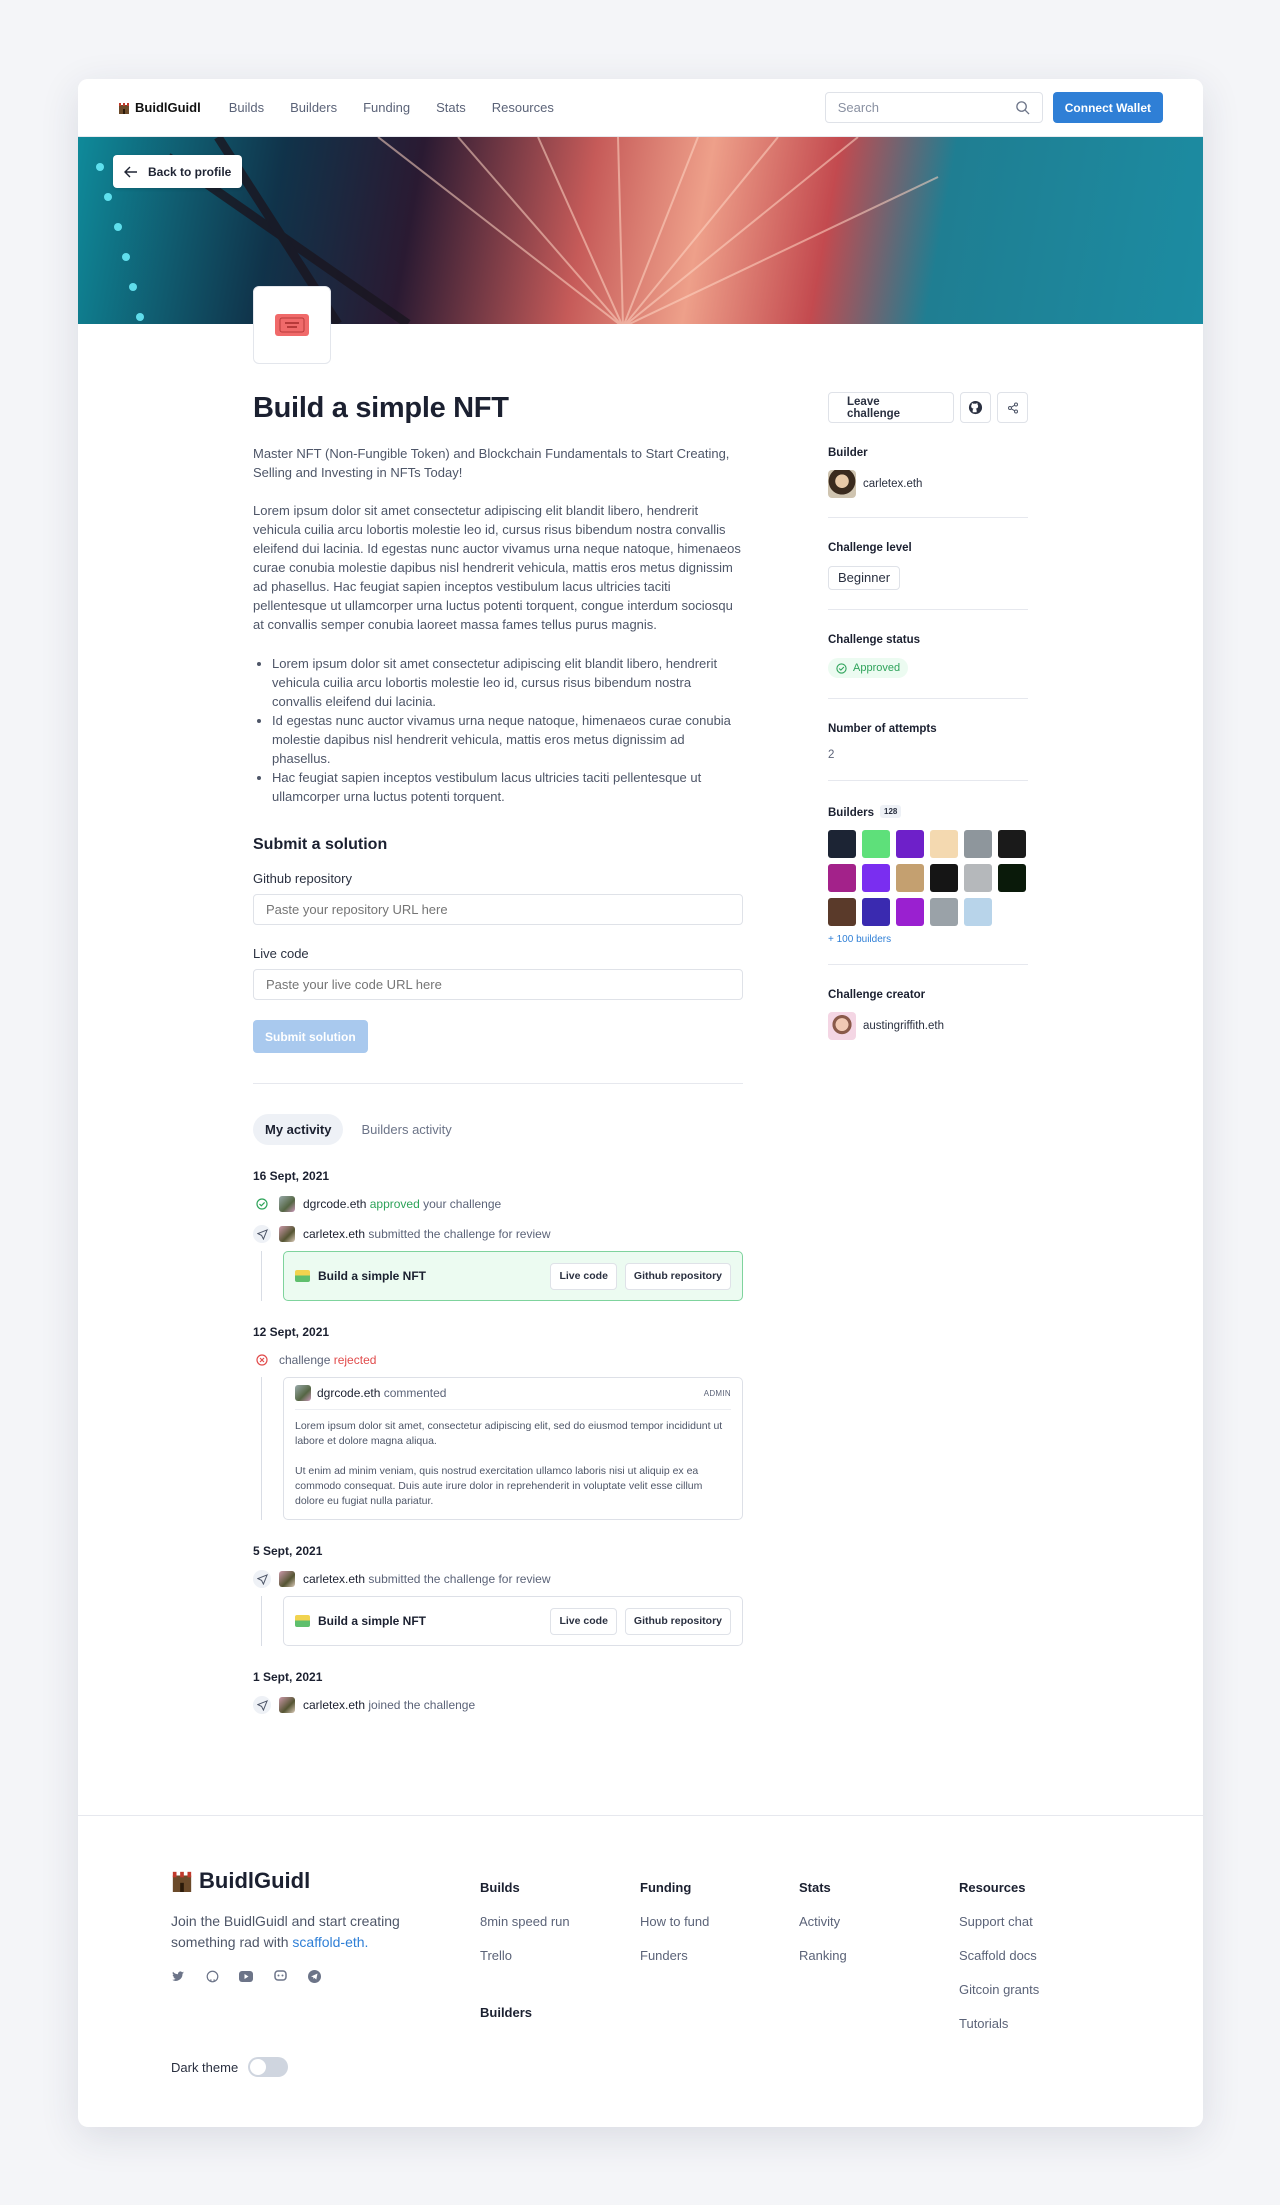 This screenshot has width=1280, height=2205. Describe the element at coordinates (262, 1360) in the screenshot. I see `x-circle-icon` at that location.